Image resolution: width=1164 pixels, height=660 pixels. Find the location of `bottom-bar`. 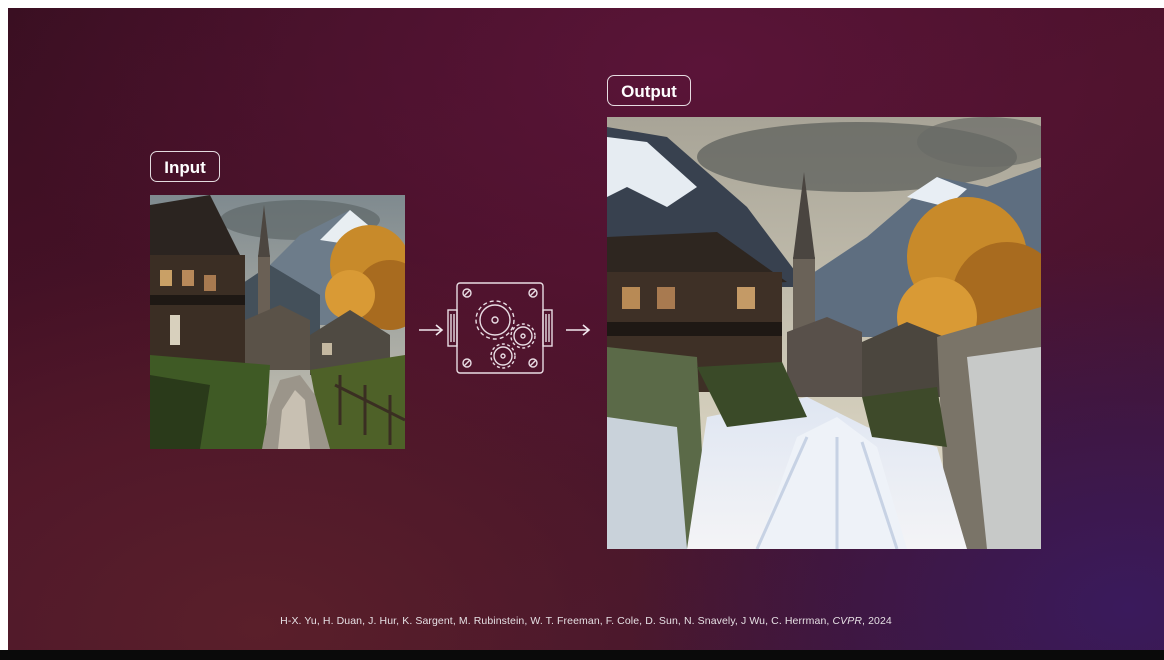

bottom-bar is located at coordinates (582, 655).